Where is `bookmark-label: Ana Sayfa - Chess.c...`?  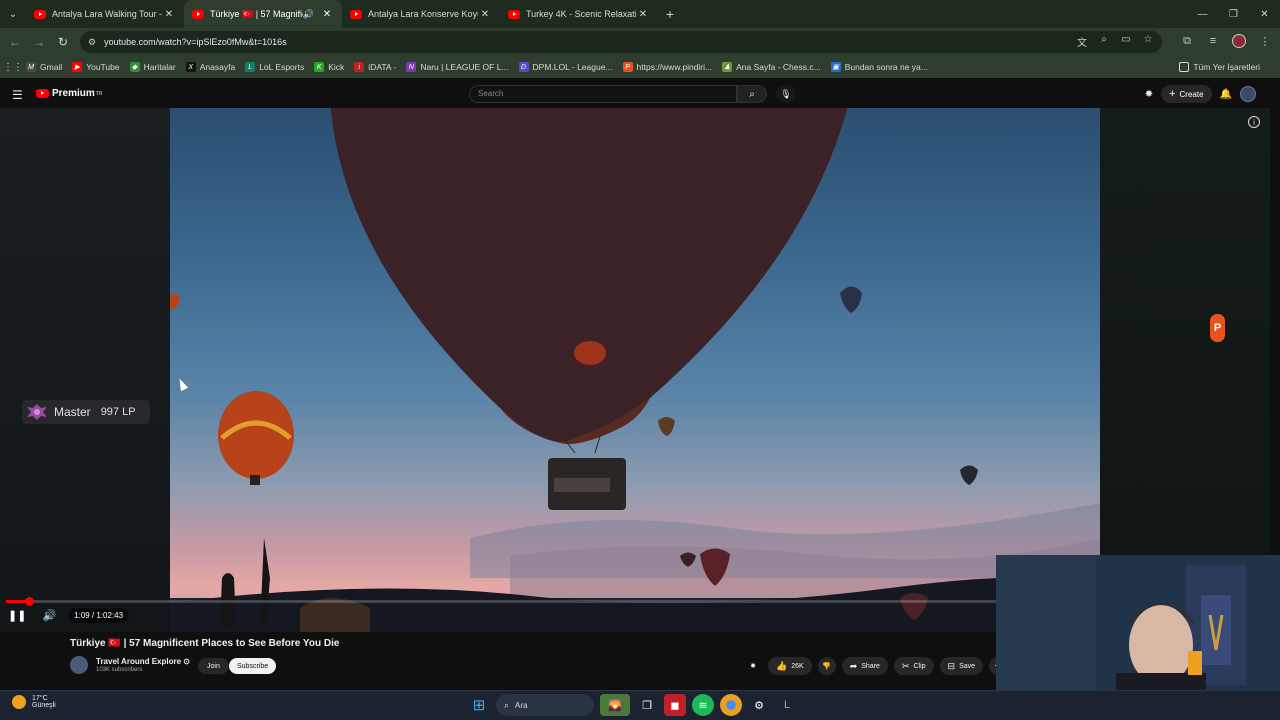 bookmark-label: Ana Sayfa - Chess.c... is located at coordinates (778, 67).